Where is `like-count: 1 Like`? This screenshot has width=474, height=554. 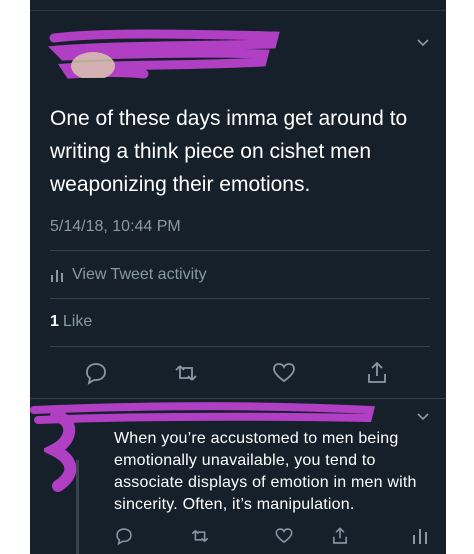
like-count: 1 Like is located at coordinates (71, 322).